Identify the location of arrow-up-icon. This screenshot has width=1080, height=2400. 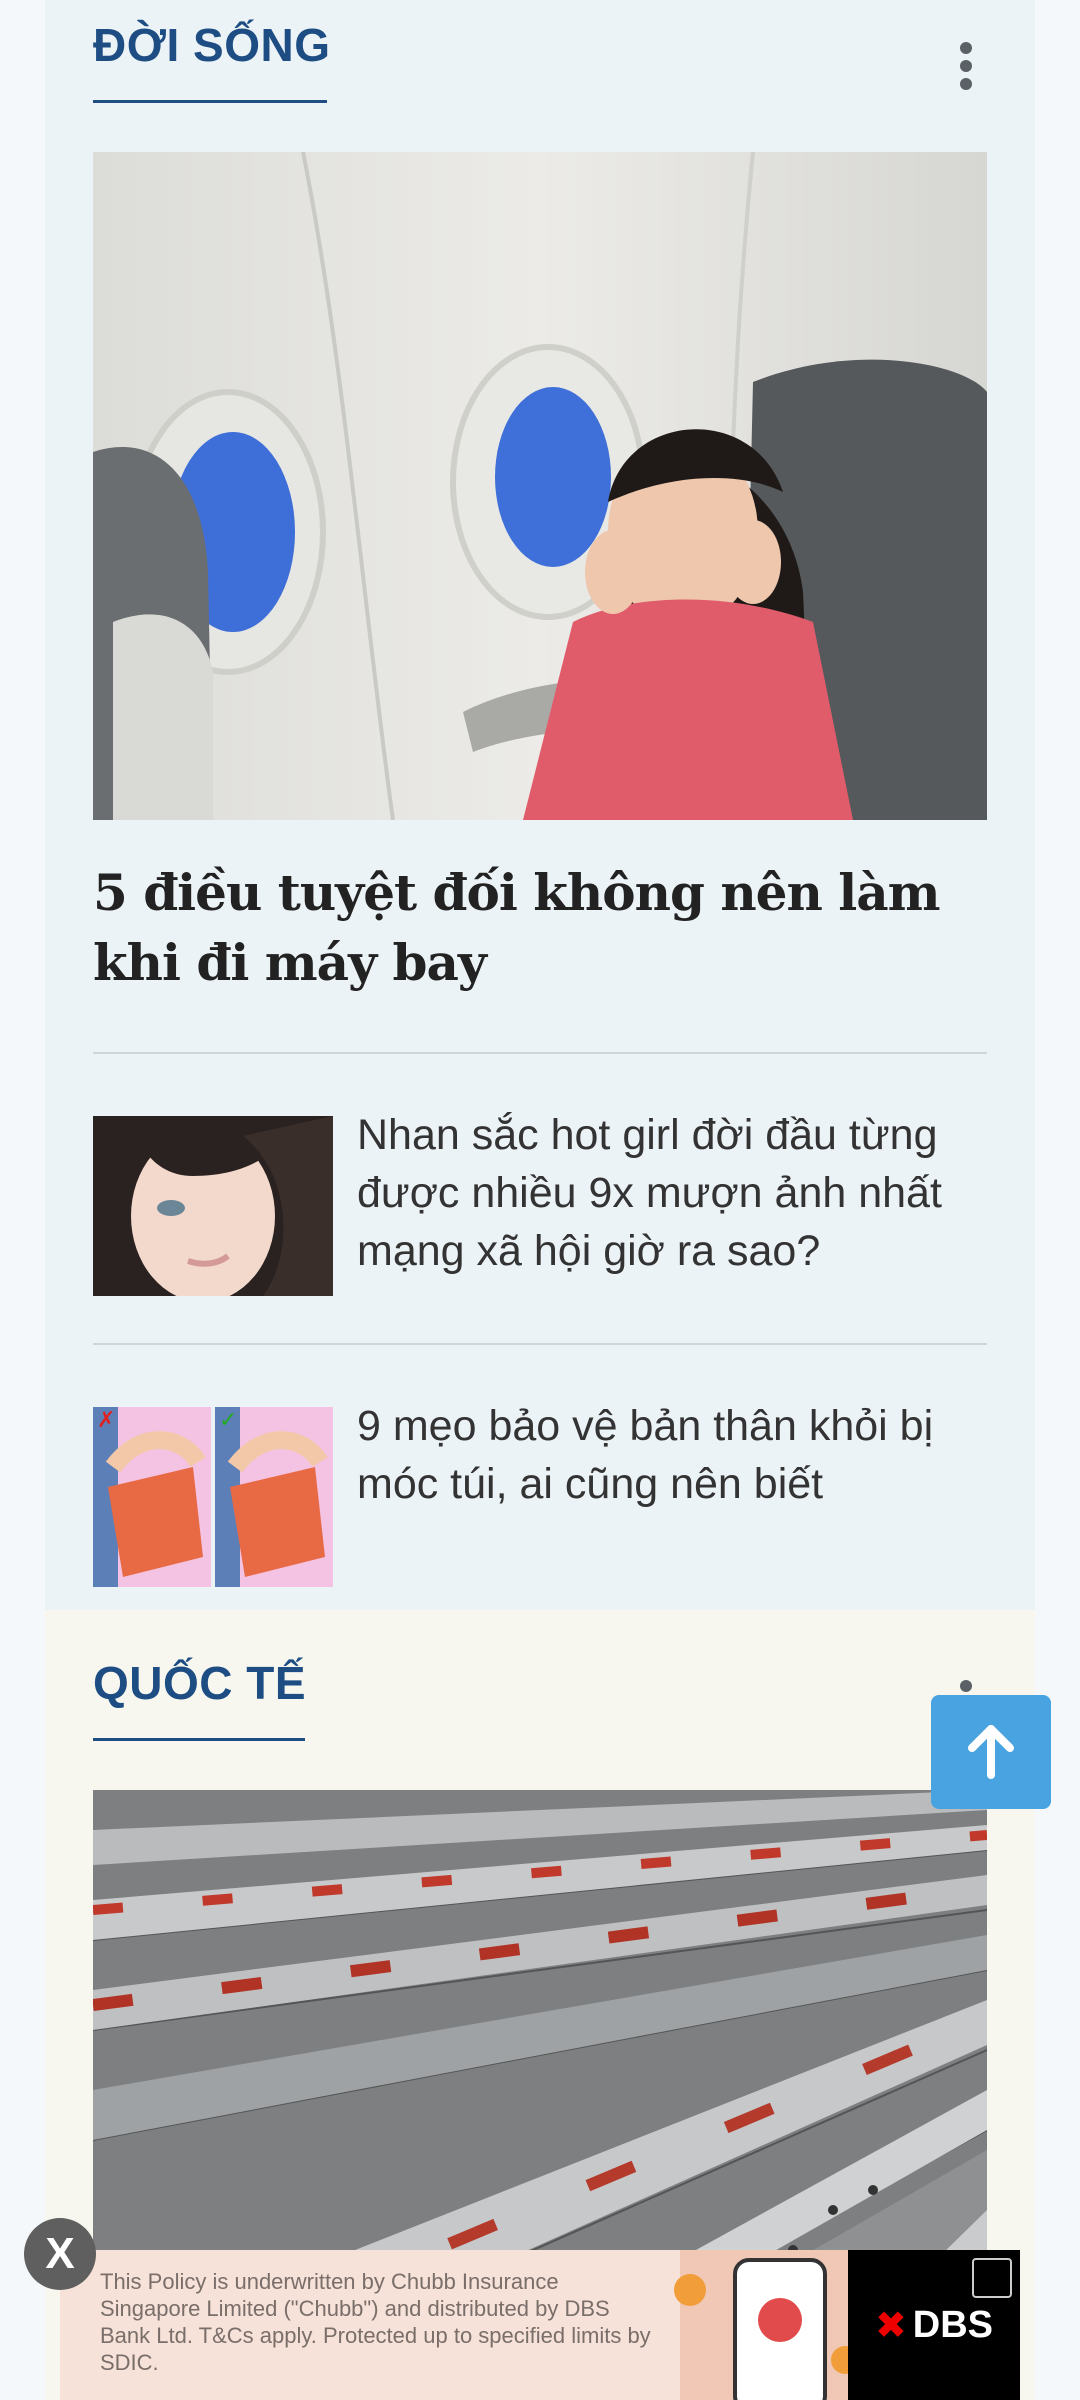
(991, 1752).